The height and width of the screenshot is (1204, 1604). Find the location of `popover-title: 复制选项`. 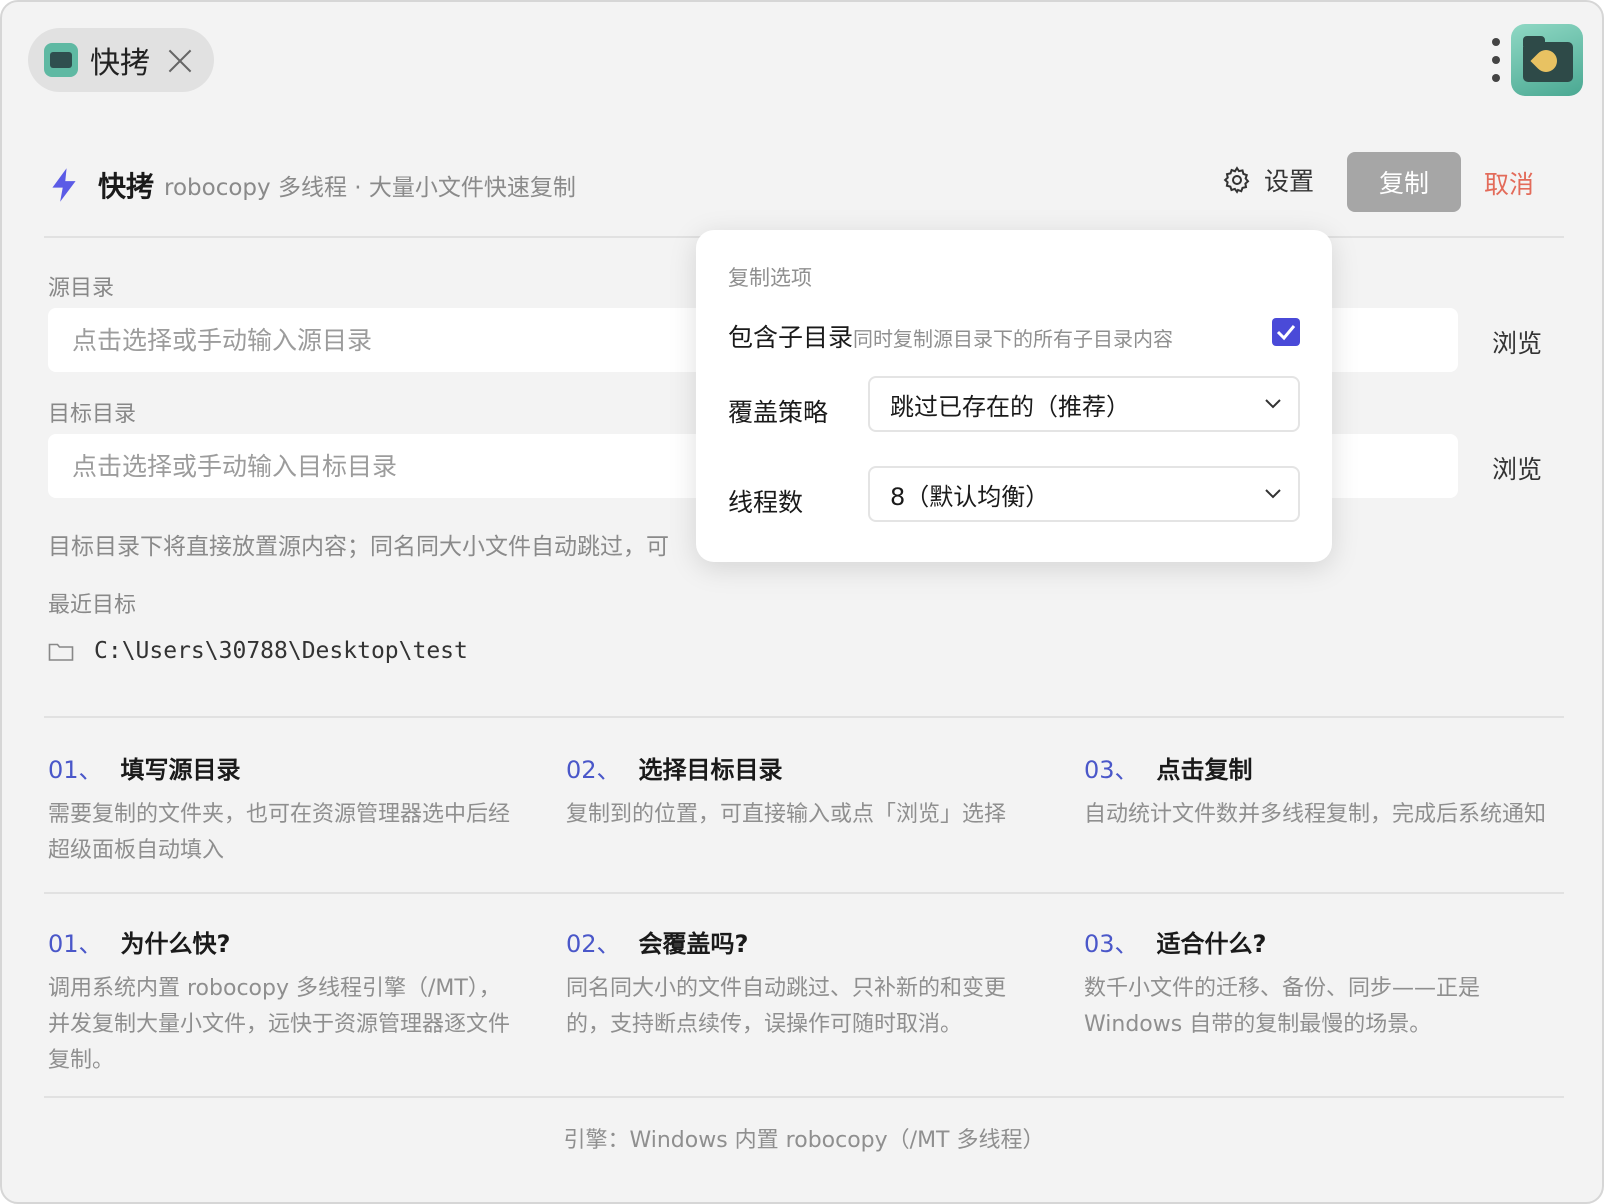

popover-title: 复制选项 is located at coordinates (770, 278).